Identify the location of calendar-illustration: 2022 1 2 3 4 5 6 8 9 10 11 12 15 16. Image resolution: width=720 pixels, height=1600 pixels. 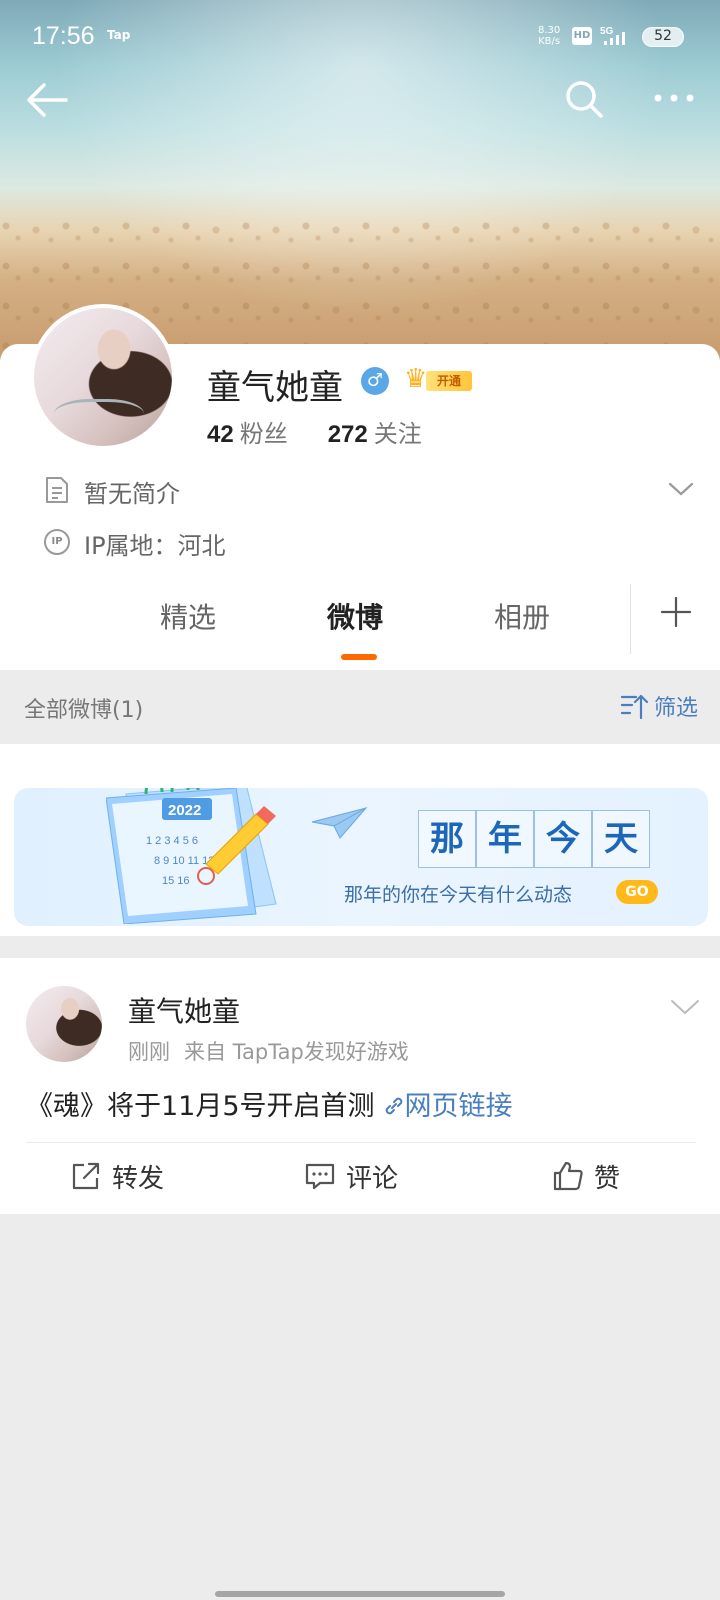
(191, 856).